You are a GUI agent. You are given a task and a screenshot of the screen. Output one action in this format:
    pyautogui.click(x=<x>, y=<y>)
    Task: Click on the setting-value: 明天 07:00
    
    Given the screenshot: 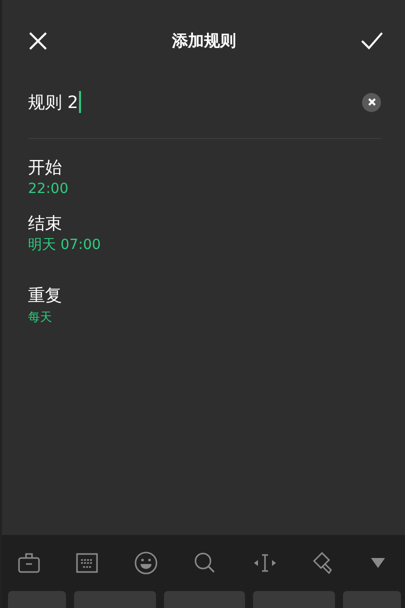 What is the action you would take?
    pyautogui.click(x=64, y=245)
    